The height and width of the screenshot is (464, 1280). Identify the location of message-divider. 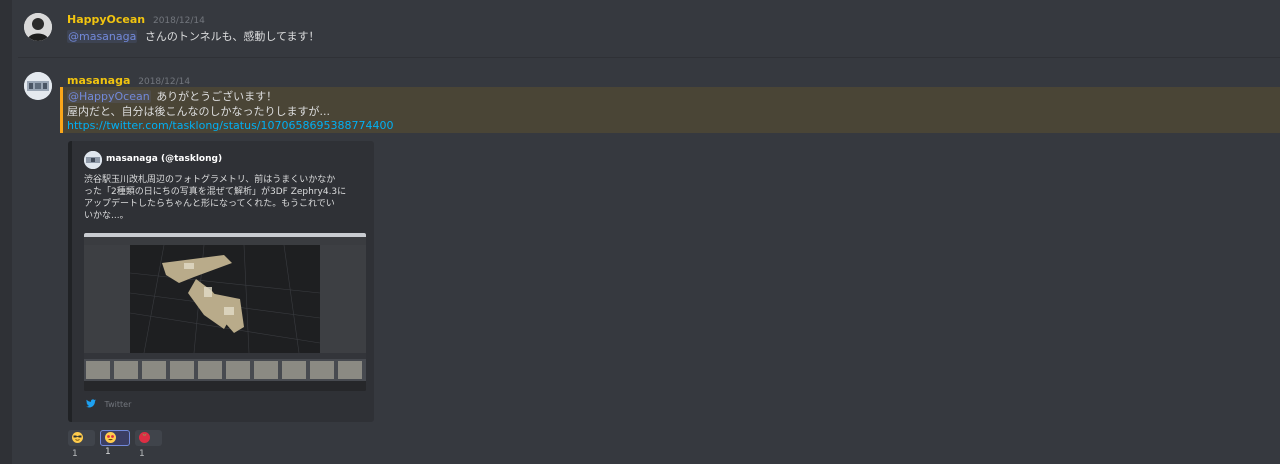
(649, 57).